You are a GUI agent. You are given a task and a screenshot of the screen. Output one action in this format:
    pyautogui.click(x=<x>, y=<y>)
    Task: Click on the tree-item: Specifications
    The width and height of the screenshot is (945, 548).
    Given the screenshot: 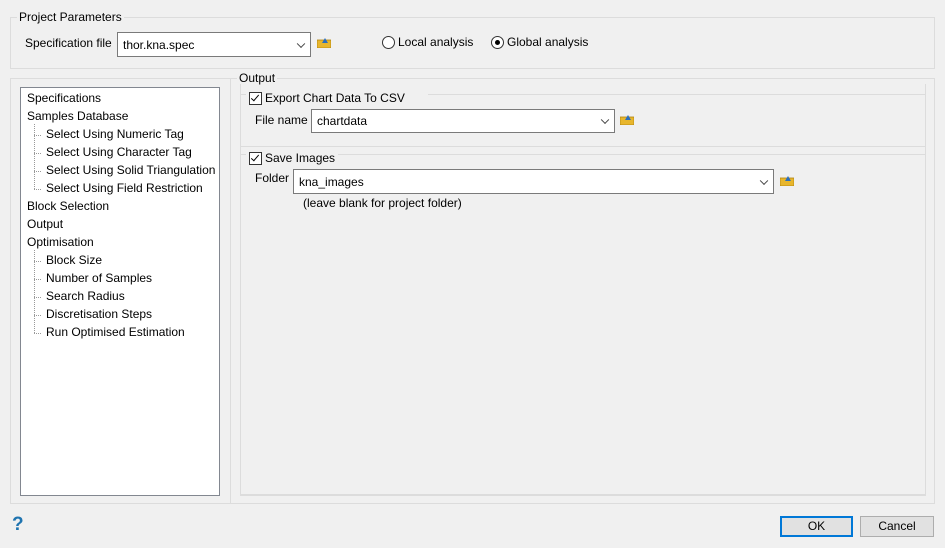 What is the action you would take?
    pyautogui.click(x=64, y=98)
    